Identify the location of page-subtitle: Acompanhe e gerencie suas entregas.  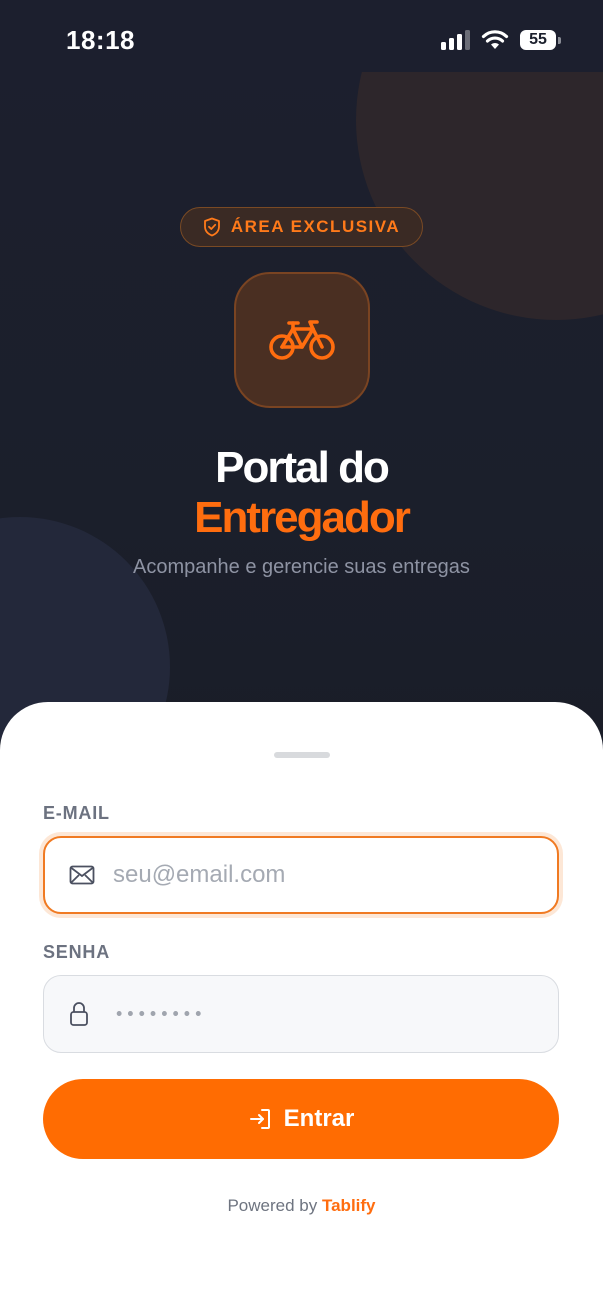
(301, 567).